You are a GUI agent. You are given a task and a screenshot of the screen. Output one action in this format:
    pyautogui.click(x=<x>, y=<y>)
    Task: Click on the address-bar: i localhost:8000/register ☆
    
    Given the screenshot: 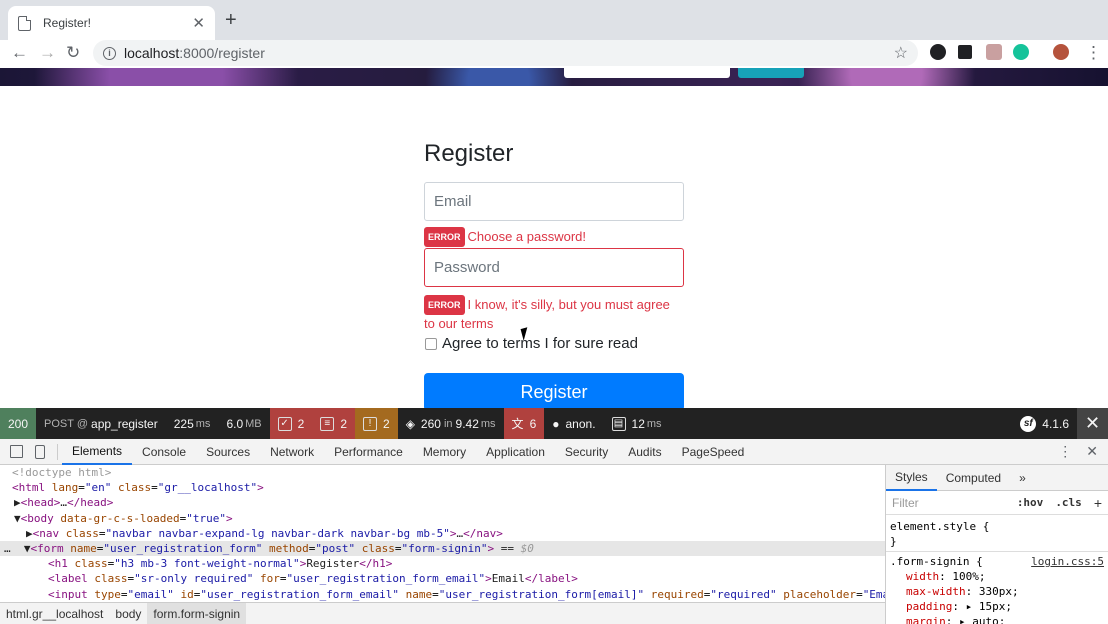 What is the action you would take?
    pyautogui.click(x=505, y=53)
    